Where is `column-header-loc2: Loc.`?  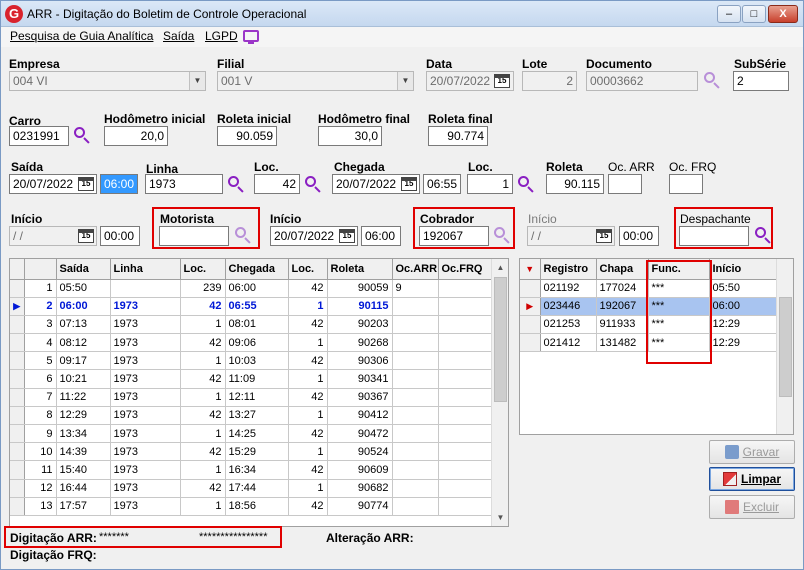
column-header-loc2: Loc. is located at coordinates (308, 269).